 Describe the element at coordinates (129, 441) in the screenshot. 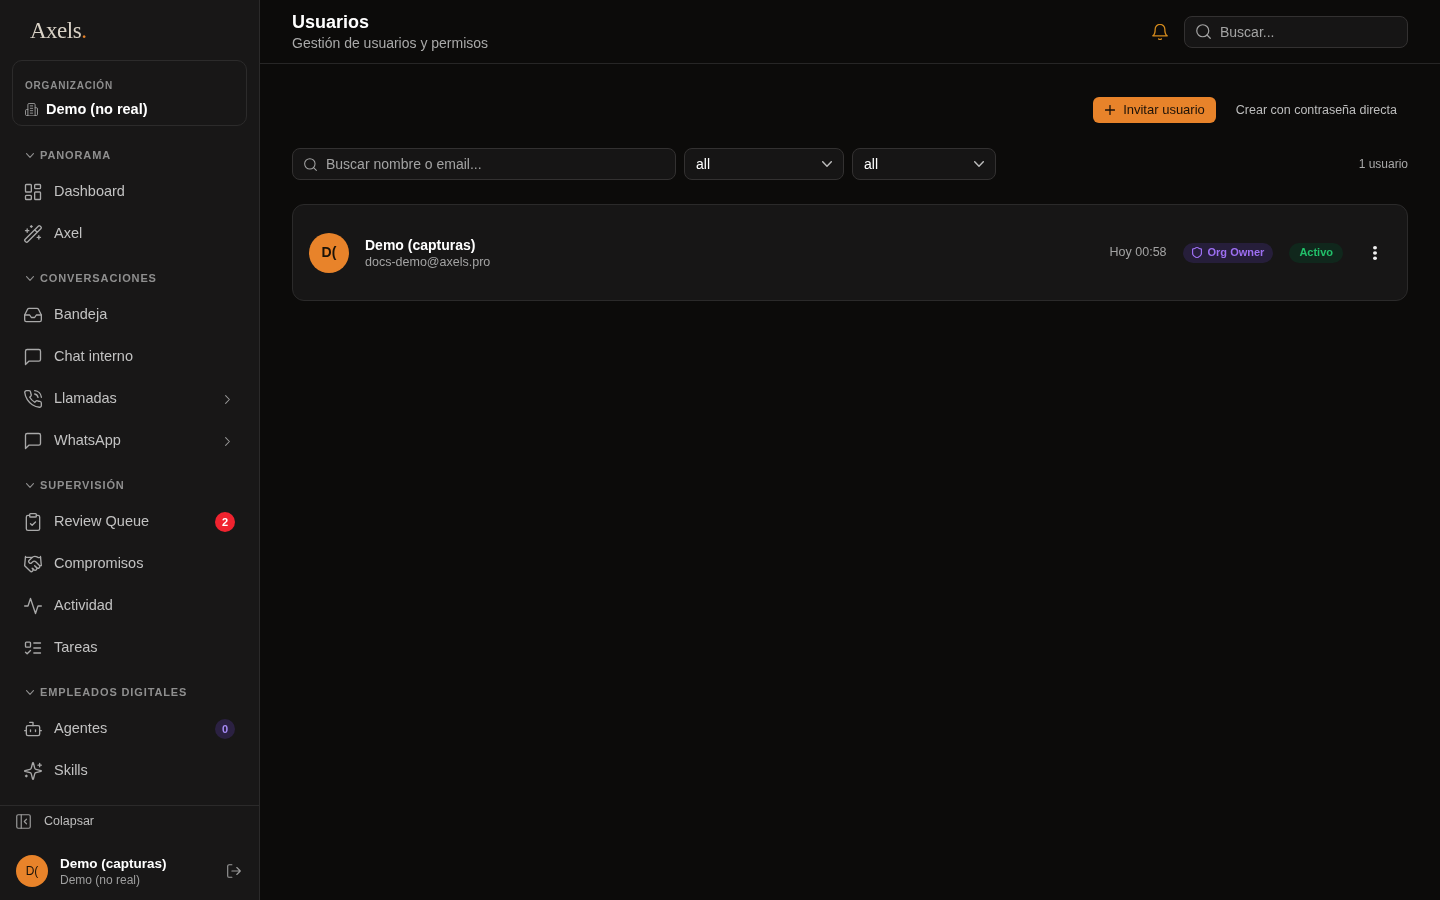

I see `sidebar-item: WhatsApp` at that location.